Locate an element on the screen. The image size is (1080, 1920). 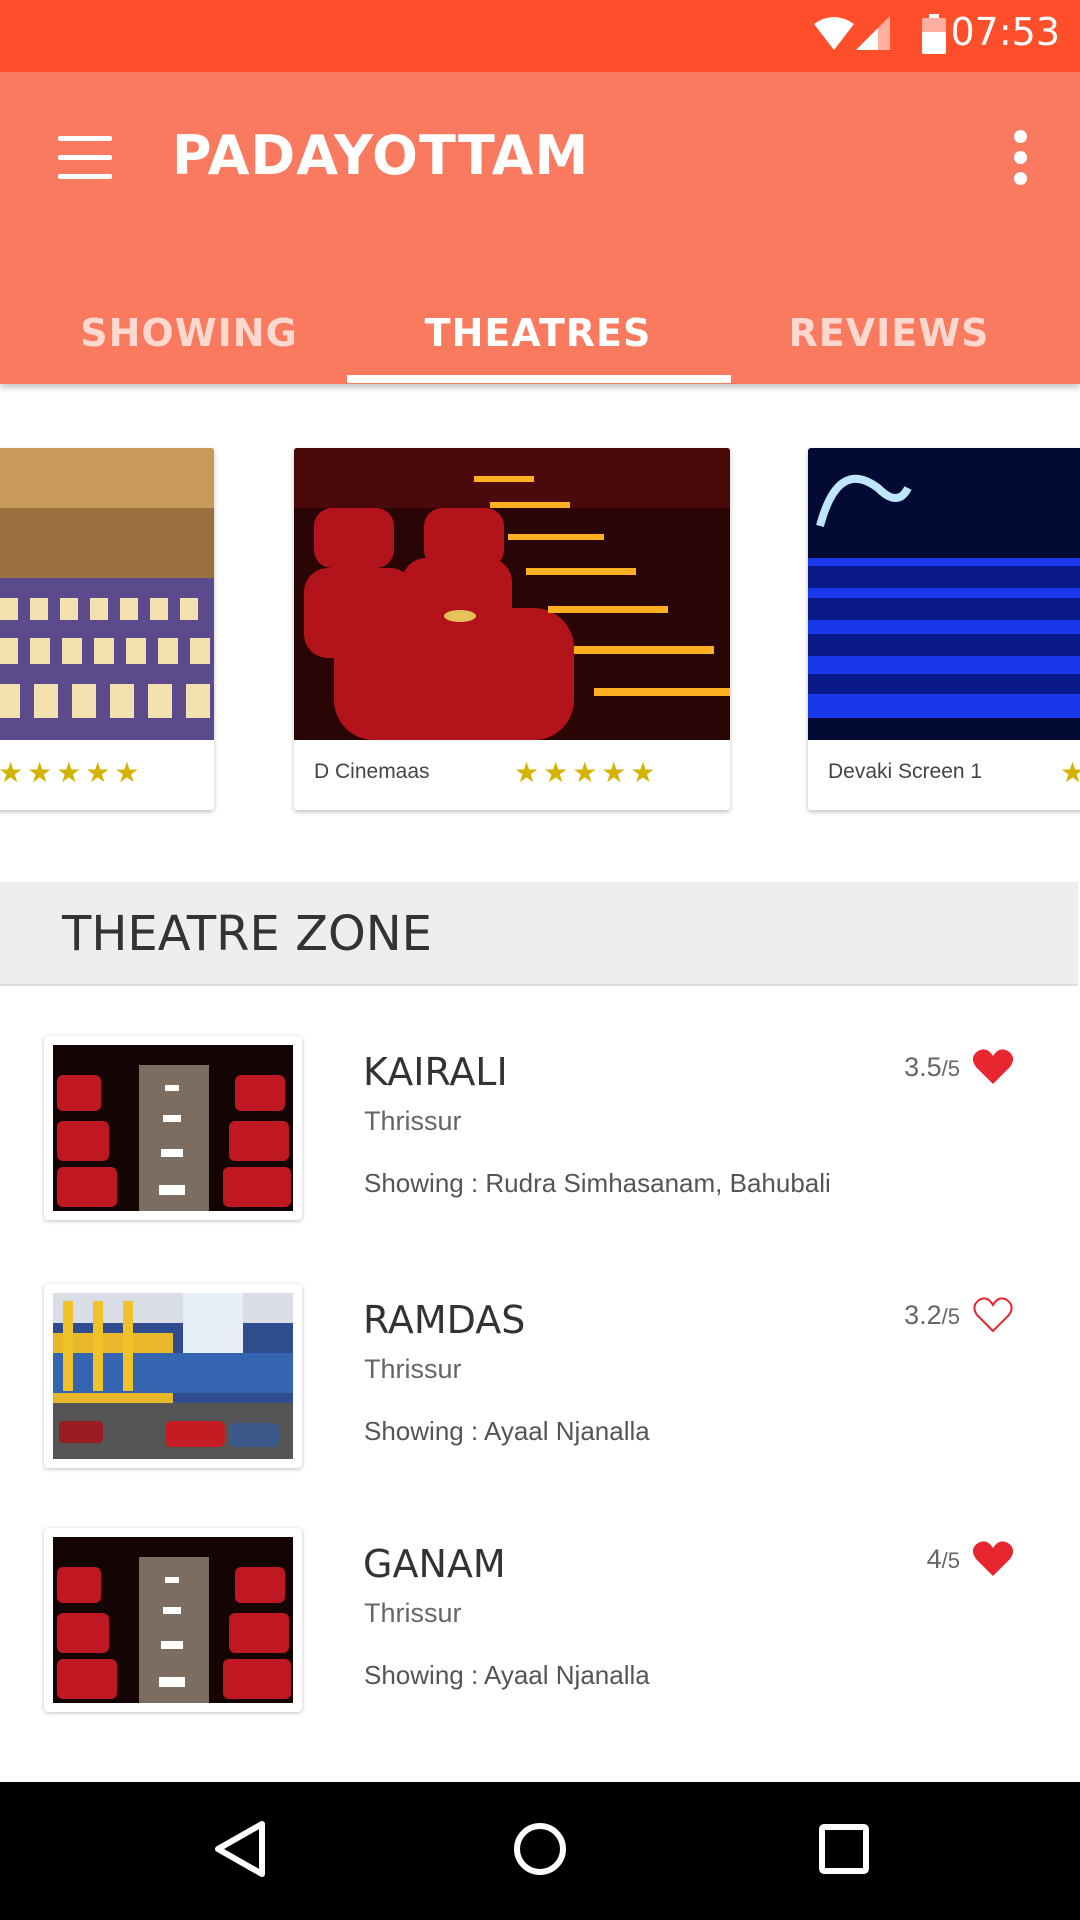
battery-icon is located at coordinates (934, 34).